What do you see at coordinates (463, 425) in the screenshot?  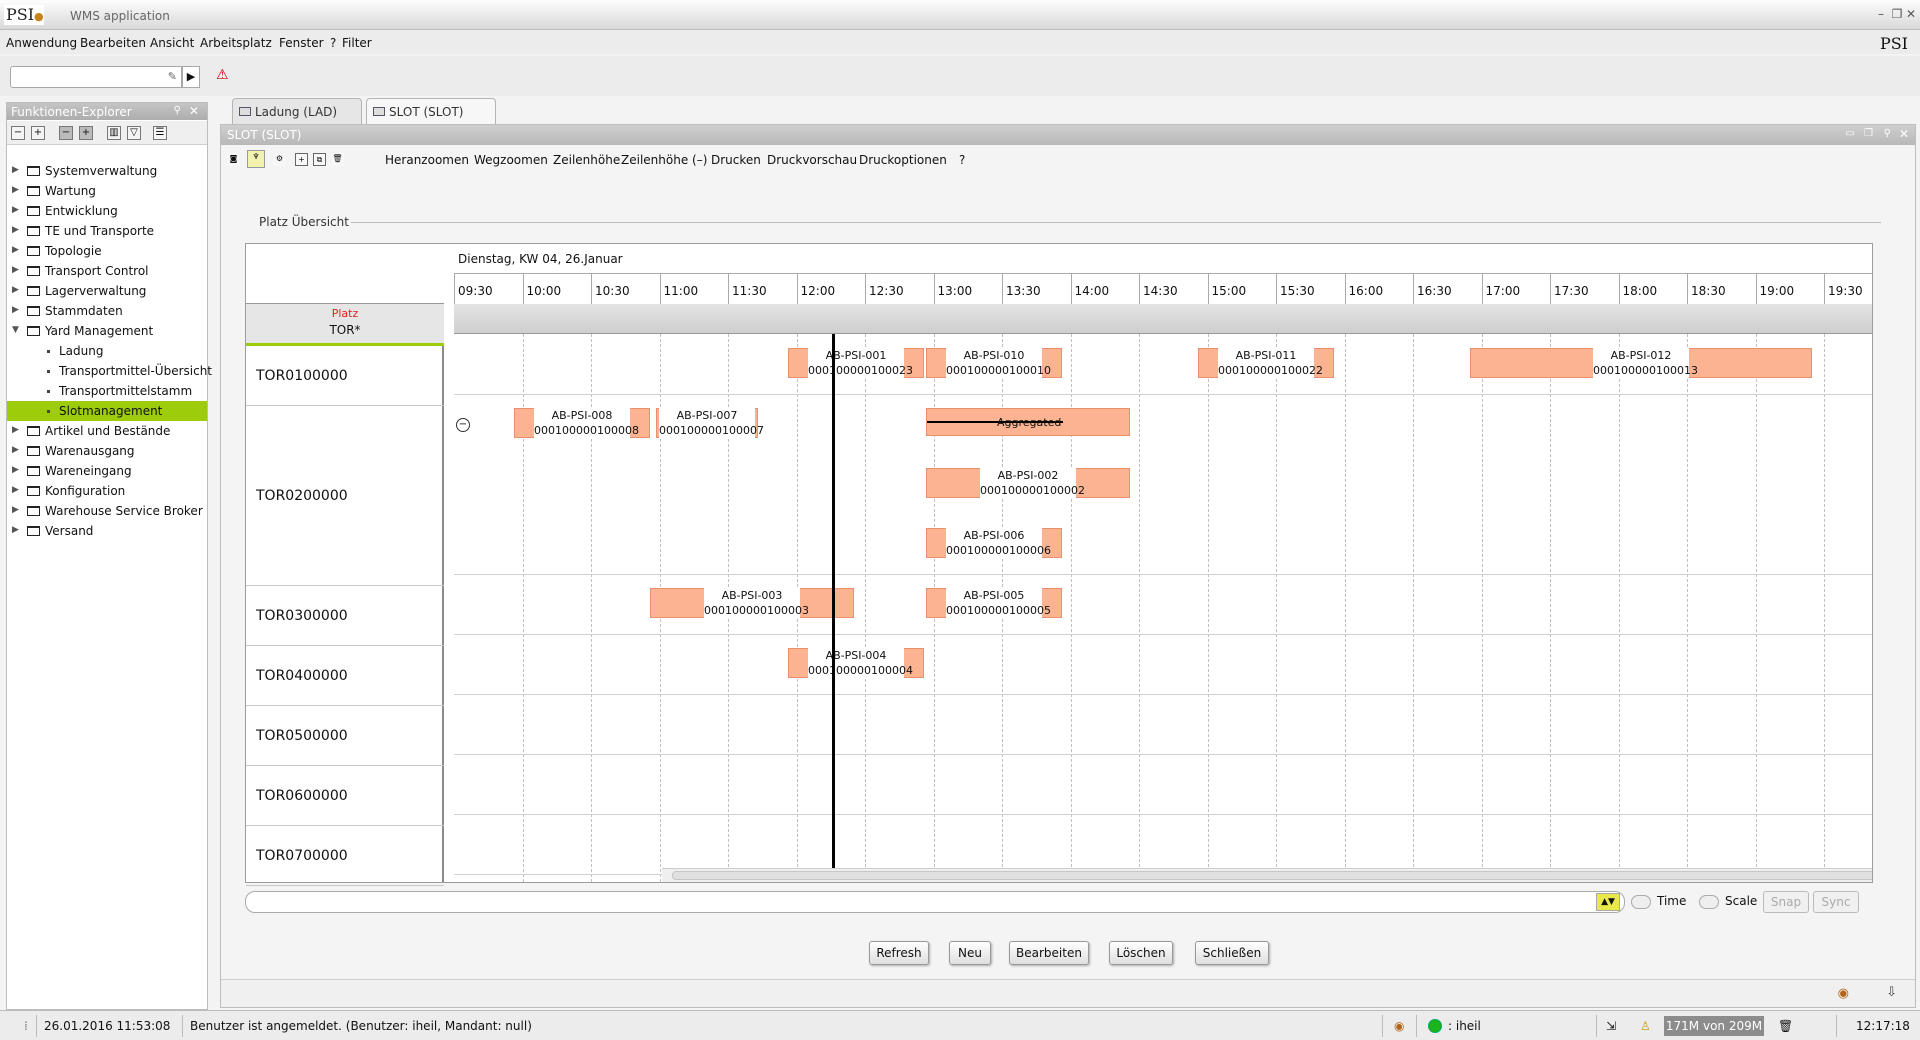 I see `collapse-row-icon: −` at bounding box center [463, 425].